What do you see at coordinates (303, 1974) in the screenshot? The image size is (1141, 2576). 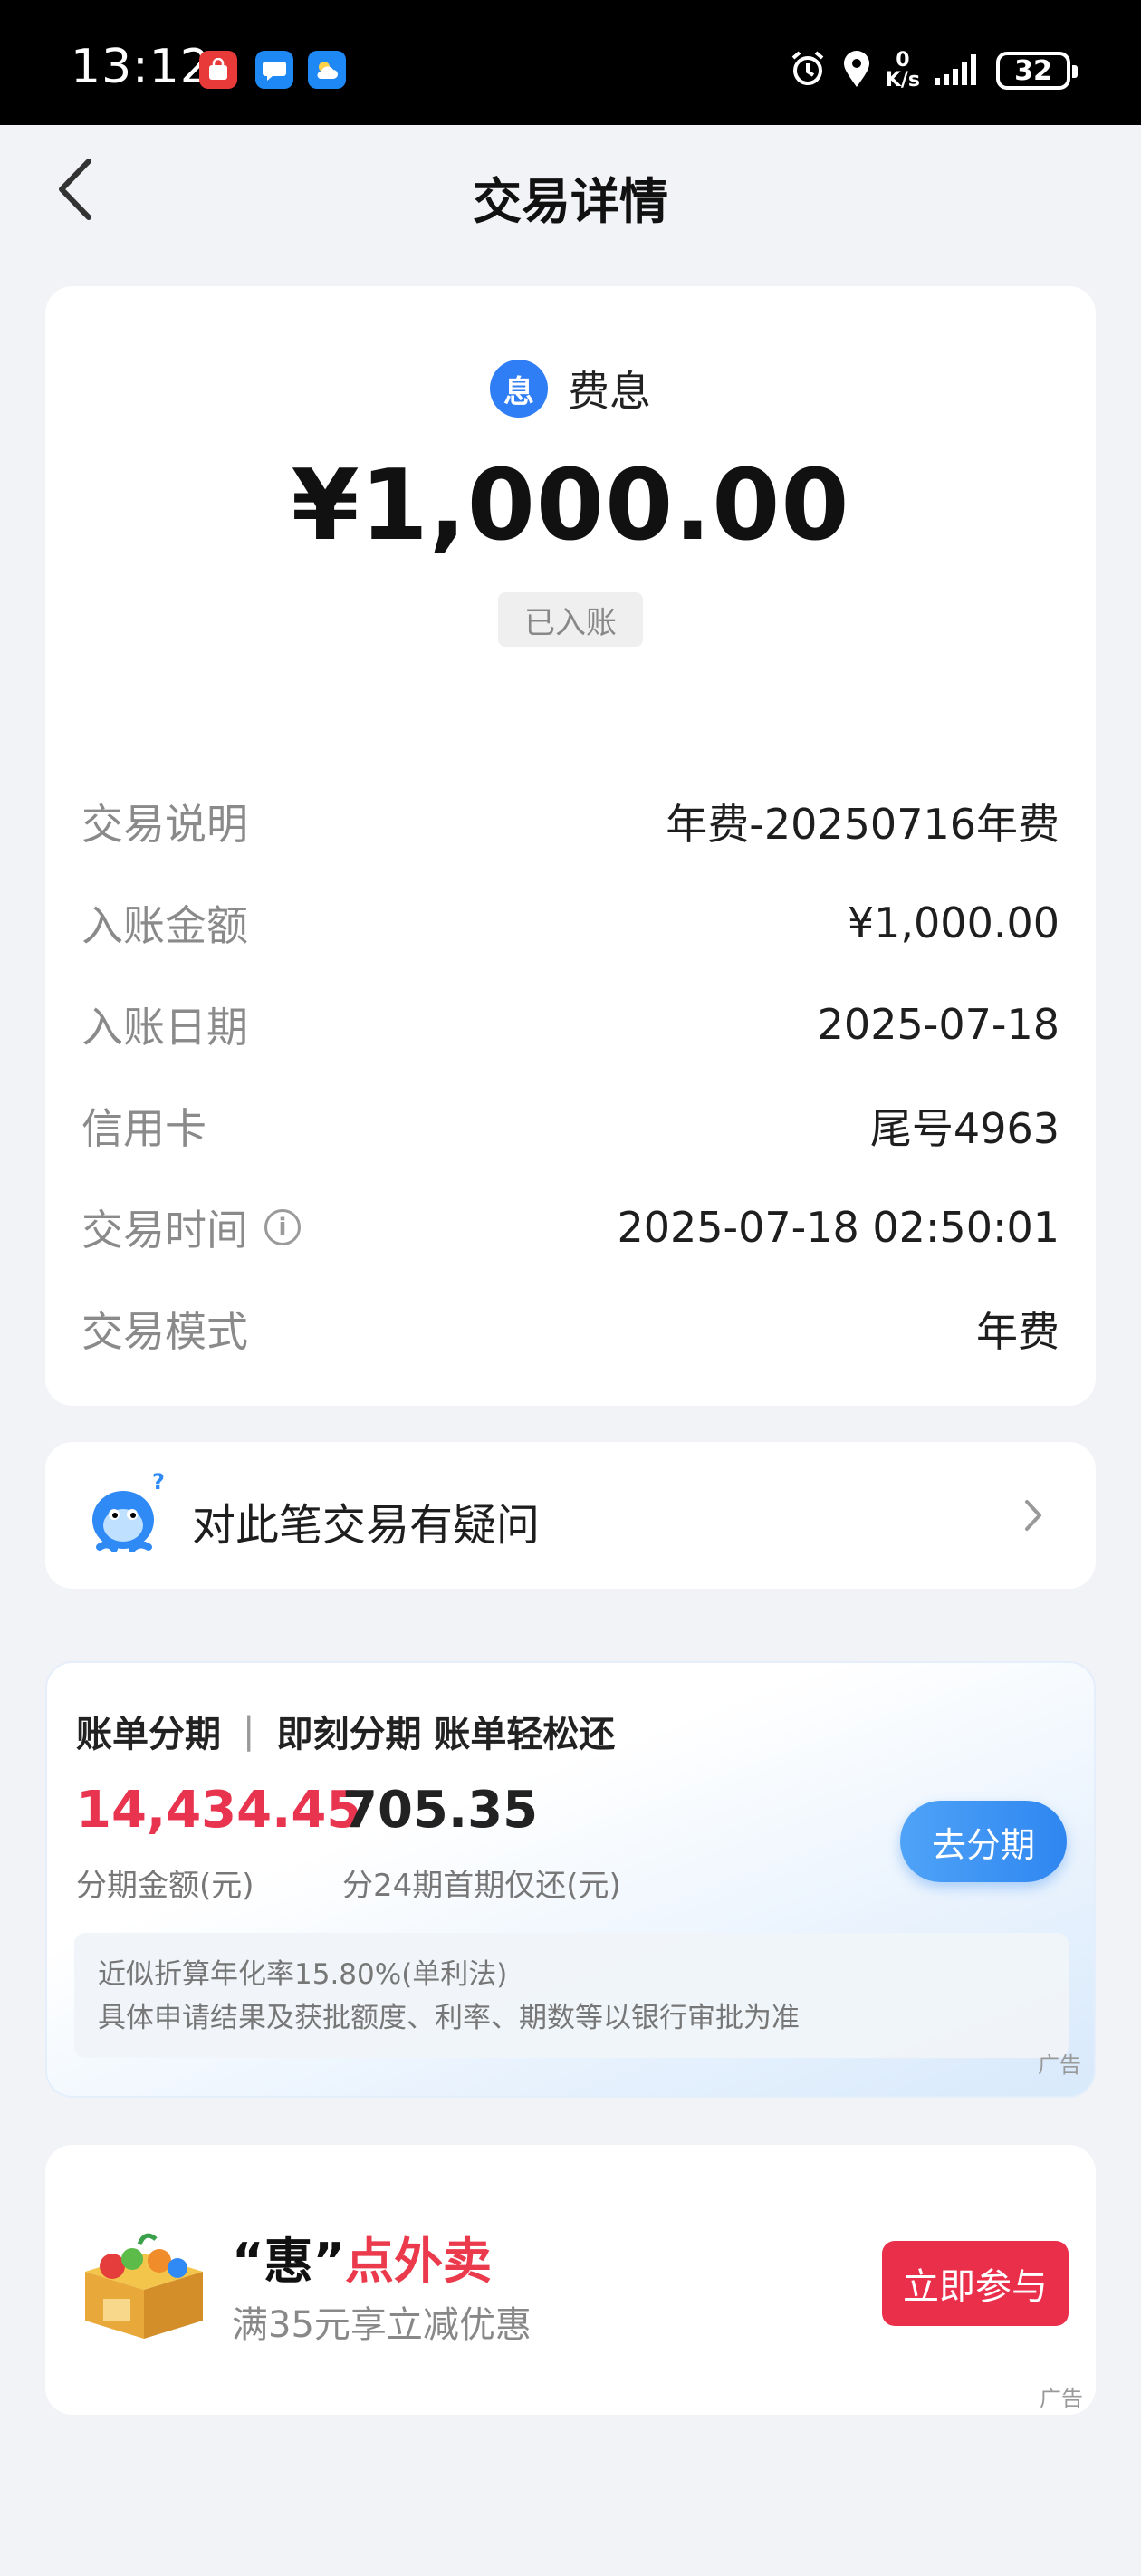 I see `note-line: 近似折算年化率15.80%(单利法)` at bounding box center [303, 1974].